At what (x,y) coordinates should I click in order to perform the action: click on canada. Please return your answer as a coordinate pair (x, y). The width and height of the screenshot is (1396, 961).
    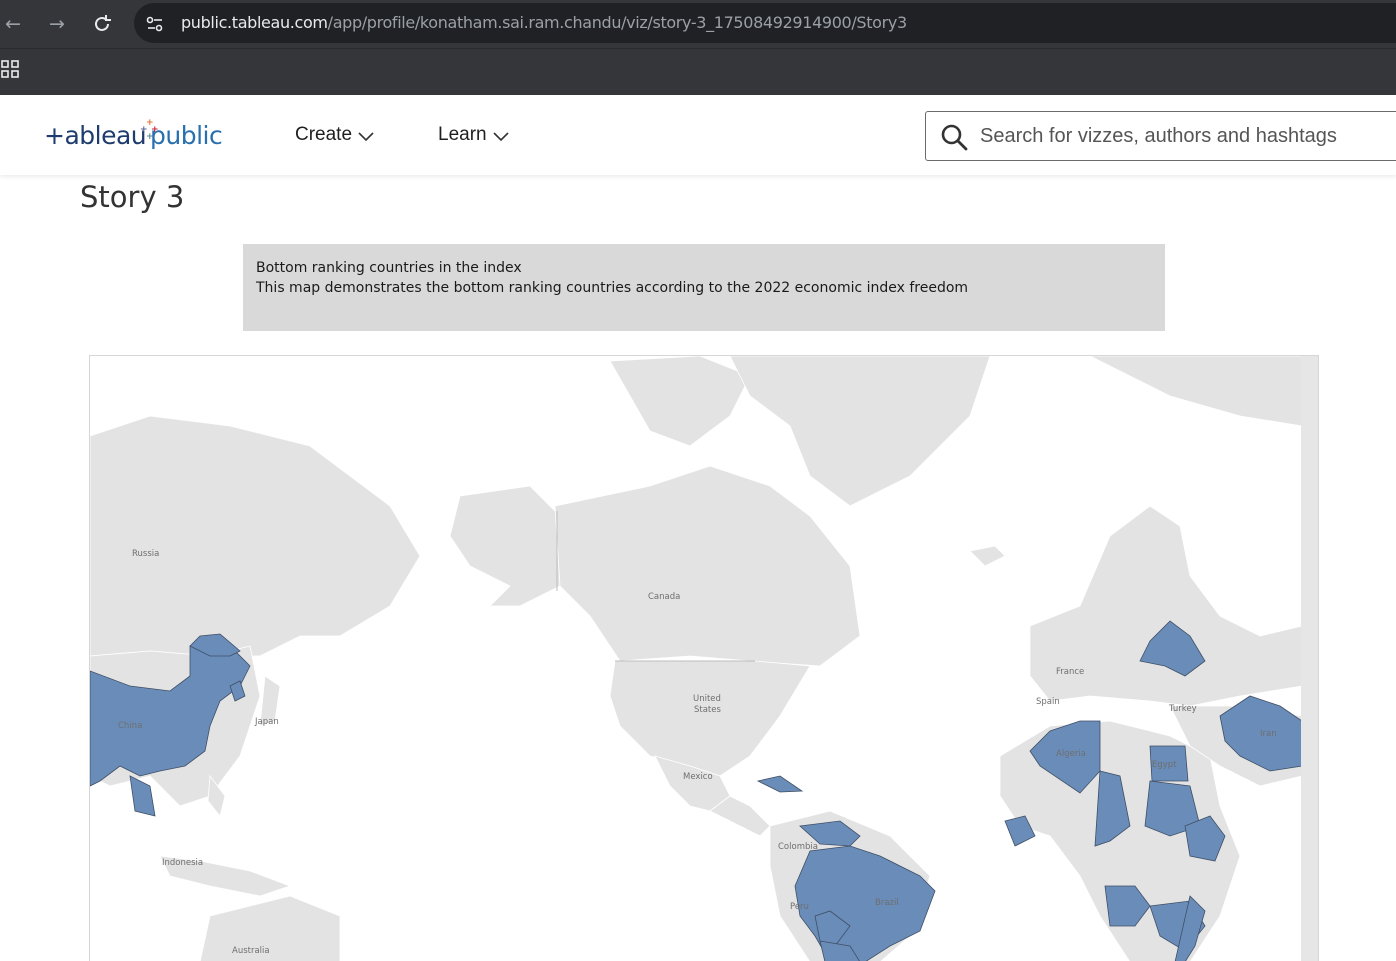
    Looking at the image, I should click on (707, 566).